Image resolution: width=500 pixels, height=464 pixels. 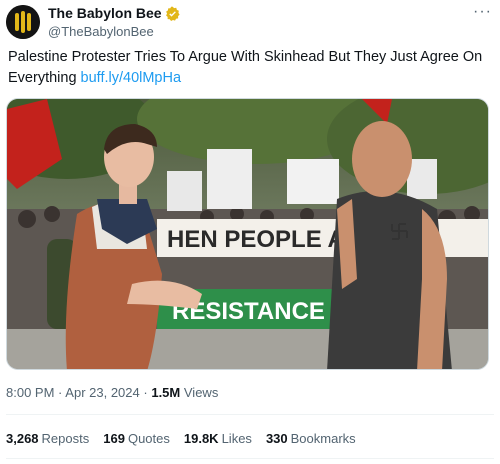 What do you see at coordinates (102, 392) in the screenshot?
I see `tweet-date: Apr 23, 2024` at bounding box center [102, 392].